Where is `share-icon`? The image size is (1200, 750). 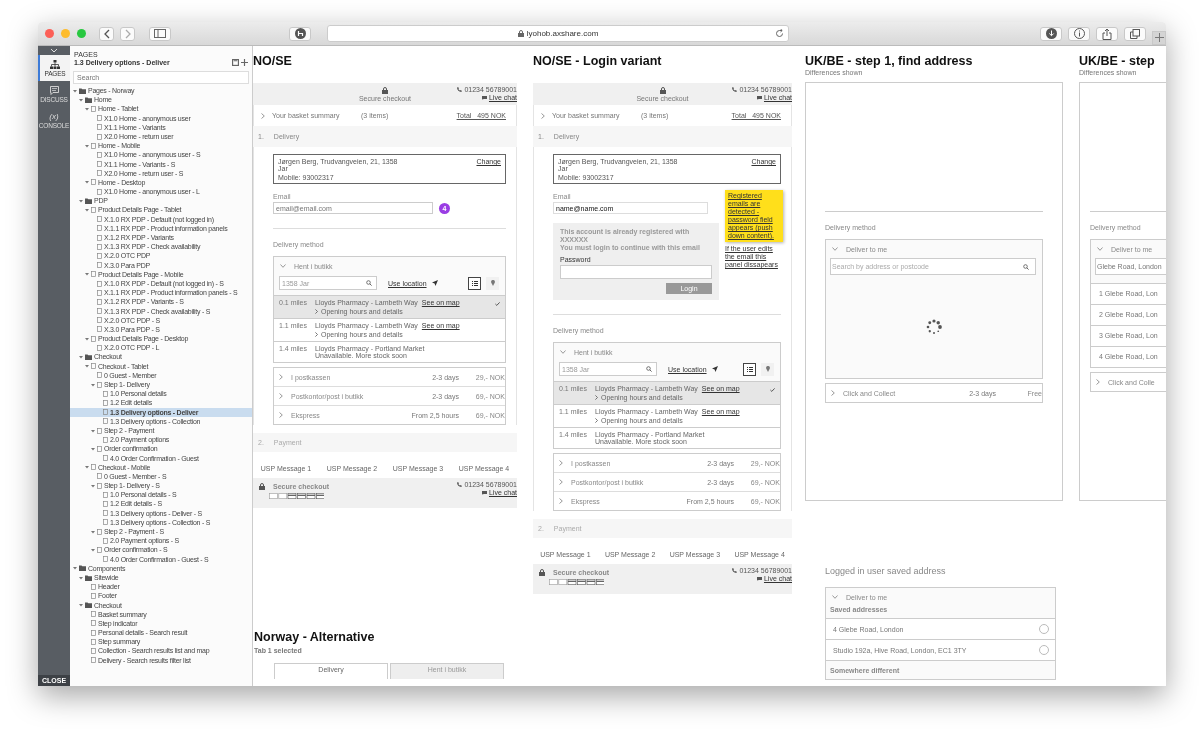 share-icon is located at coordinates (1107, 33).